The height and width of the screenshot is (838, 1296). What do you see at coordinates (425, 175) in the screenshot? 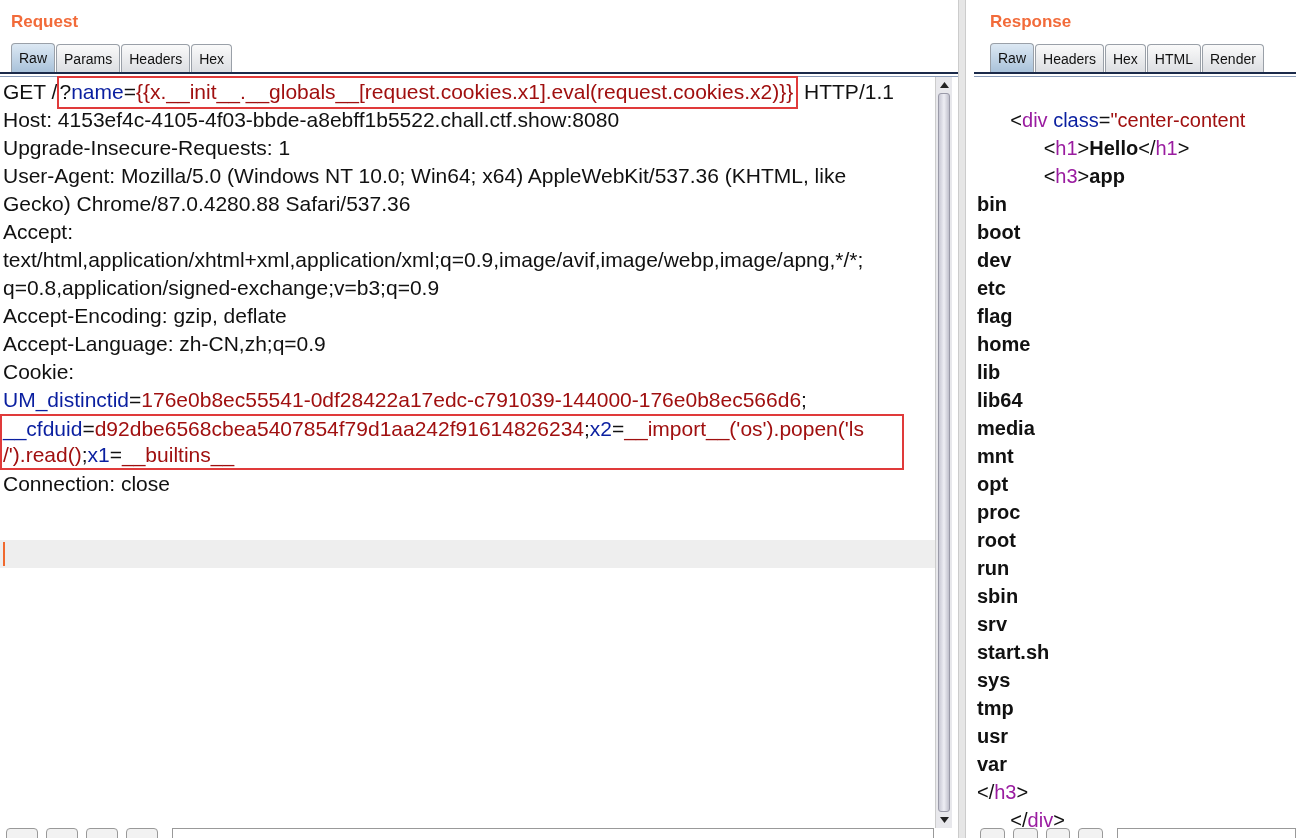
I see `code-text: User-Agent: Mozilla/5.0 (Windows NT 10.0; Win64; x64) AppleWebKit/537.36 (KHTML, like` at bounding box center [425, 175].